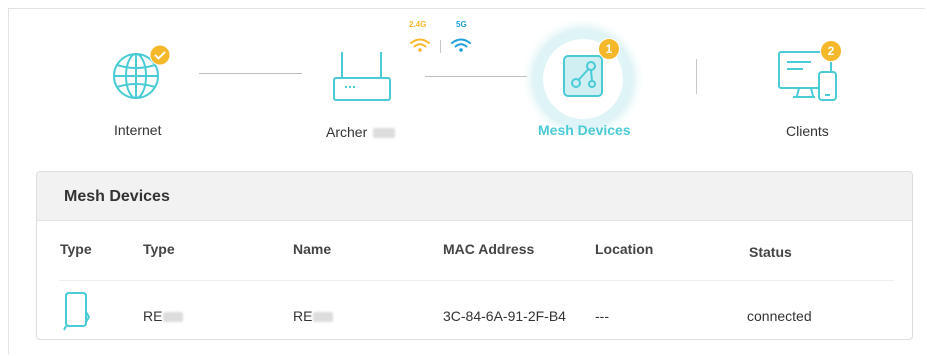  I want to click on device-mac: 3C-84-6A-91-2F-B4, so click(504, 316).